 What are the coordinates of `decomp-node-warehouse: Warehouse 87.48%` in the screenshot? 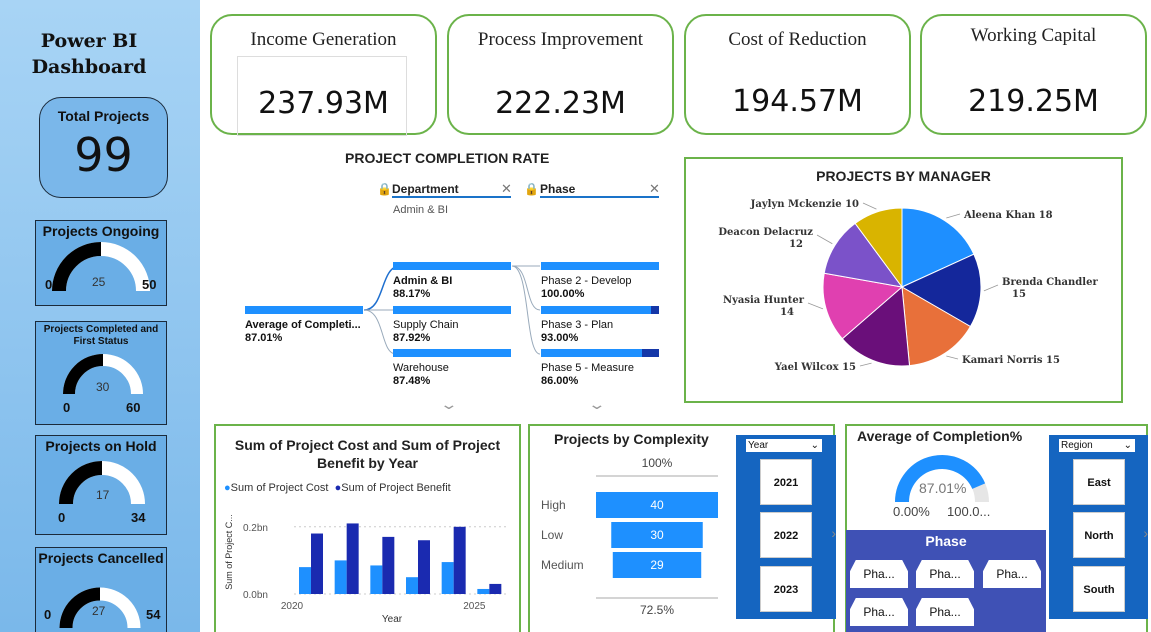 It's located at (452, 368).